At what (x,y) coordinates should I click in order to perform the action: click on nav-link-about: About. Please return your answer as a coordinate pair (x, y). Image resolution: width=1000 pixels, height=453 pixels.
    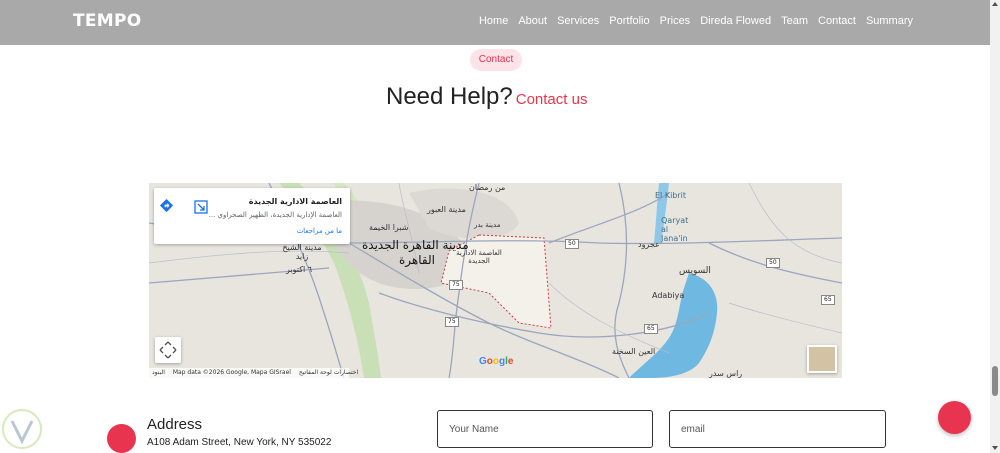
    Looking at the image, I should click on (532, 21).